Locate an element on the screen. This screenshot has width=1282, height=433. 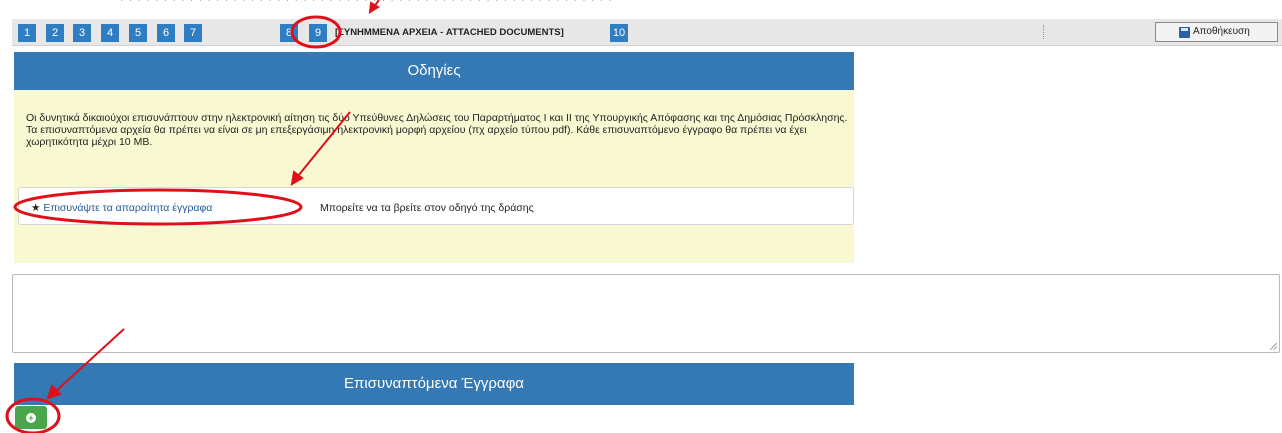
step-button-3: 3 is located at coordinates (82, 33).